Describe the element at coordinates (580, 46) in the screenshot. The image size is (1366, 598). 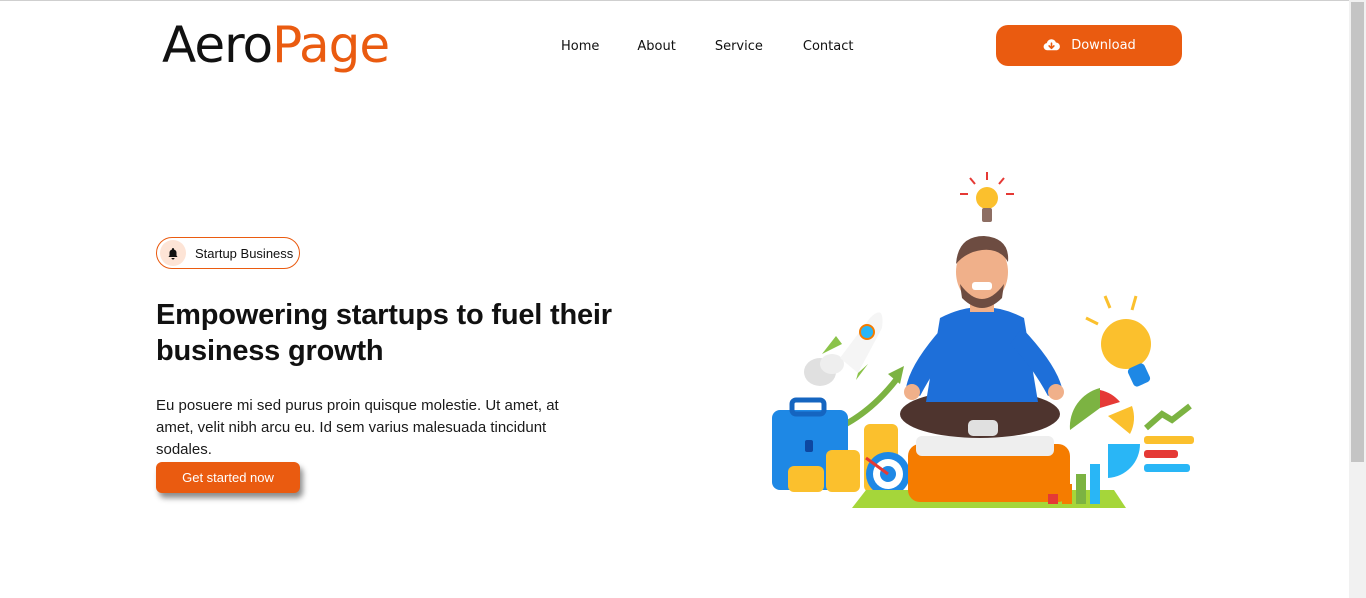
I see `nav-home: Home` at that location.